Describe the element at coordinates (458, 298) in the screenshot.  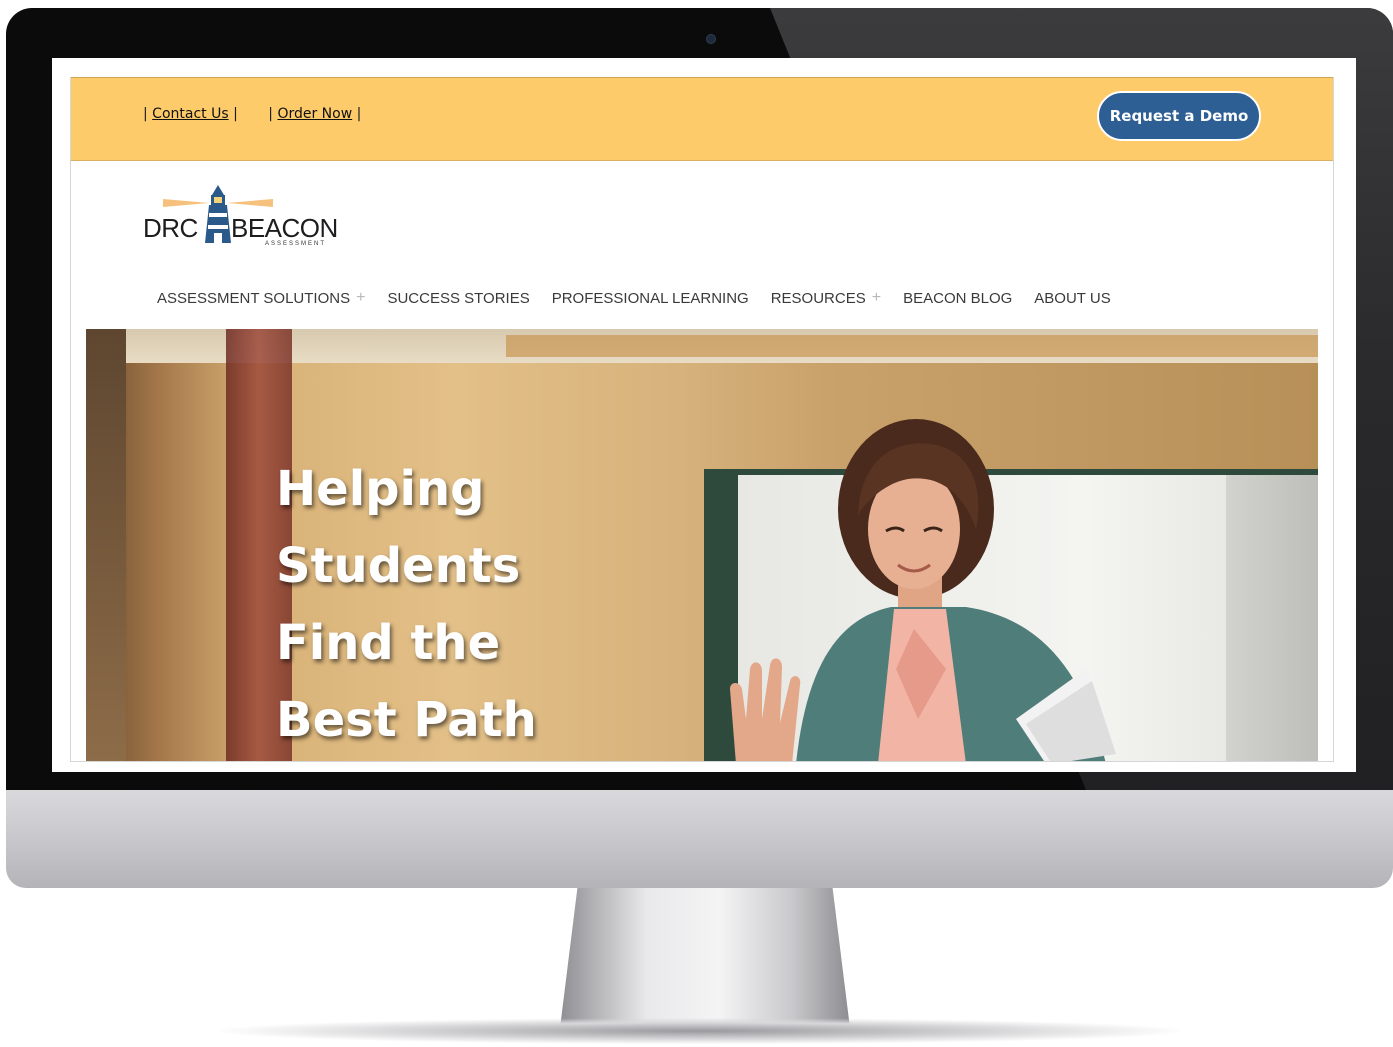
I see `nav-item-success-stories: SUCCESS STORIES` at that location.